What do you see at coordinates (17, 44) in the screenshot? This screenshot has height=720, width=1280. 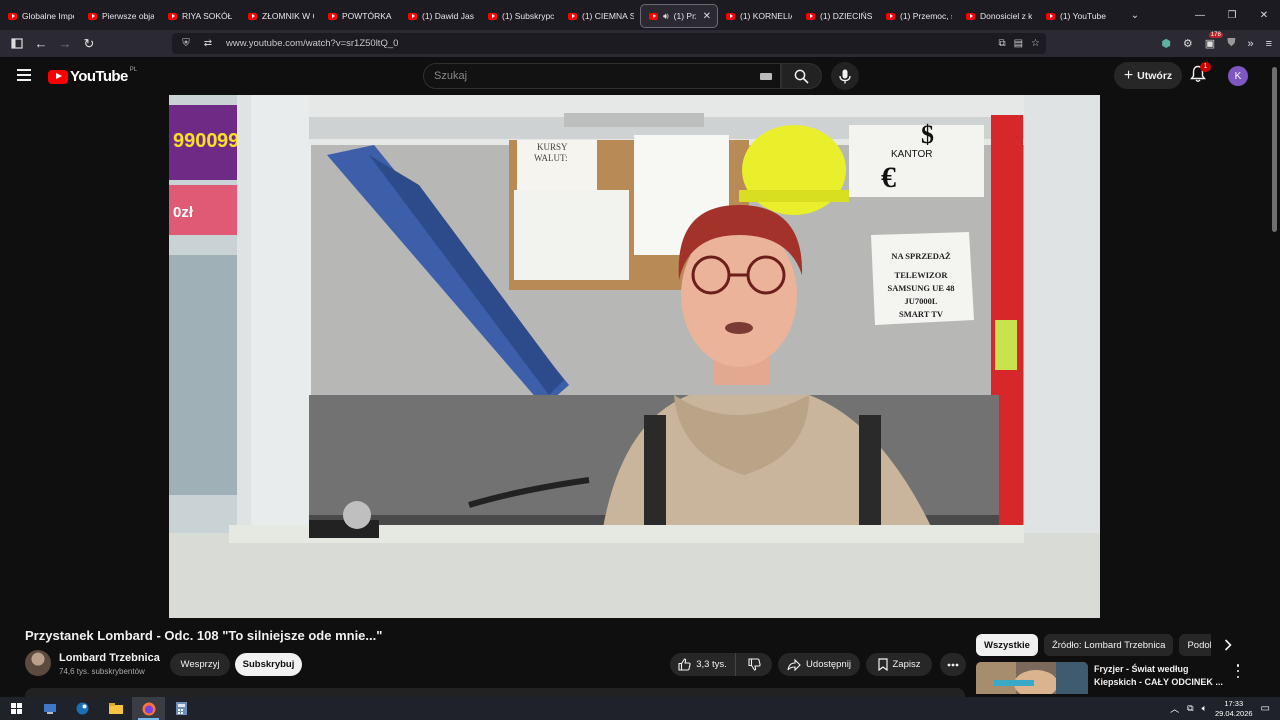 I see `sidebar-toggle-icon` at bounding box center [17, 44].